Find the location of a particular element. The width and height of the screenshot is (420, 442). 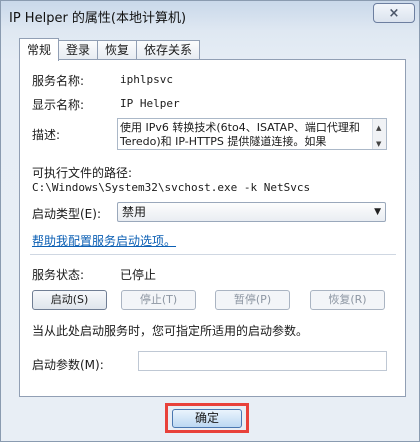

start-button: 启动(S) is located at coordinates (69, 300).